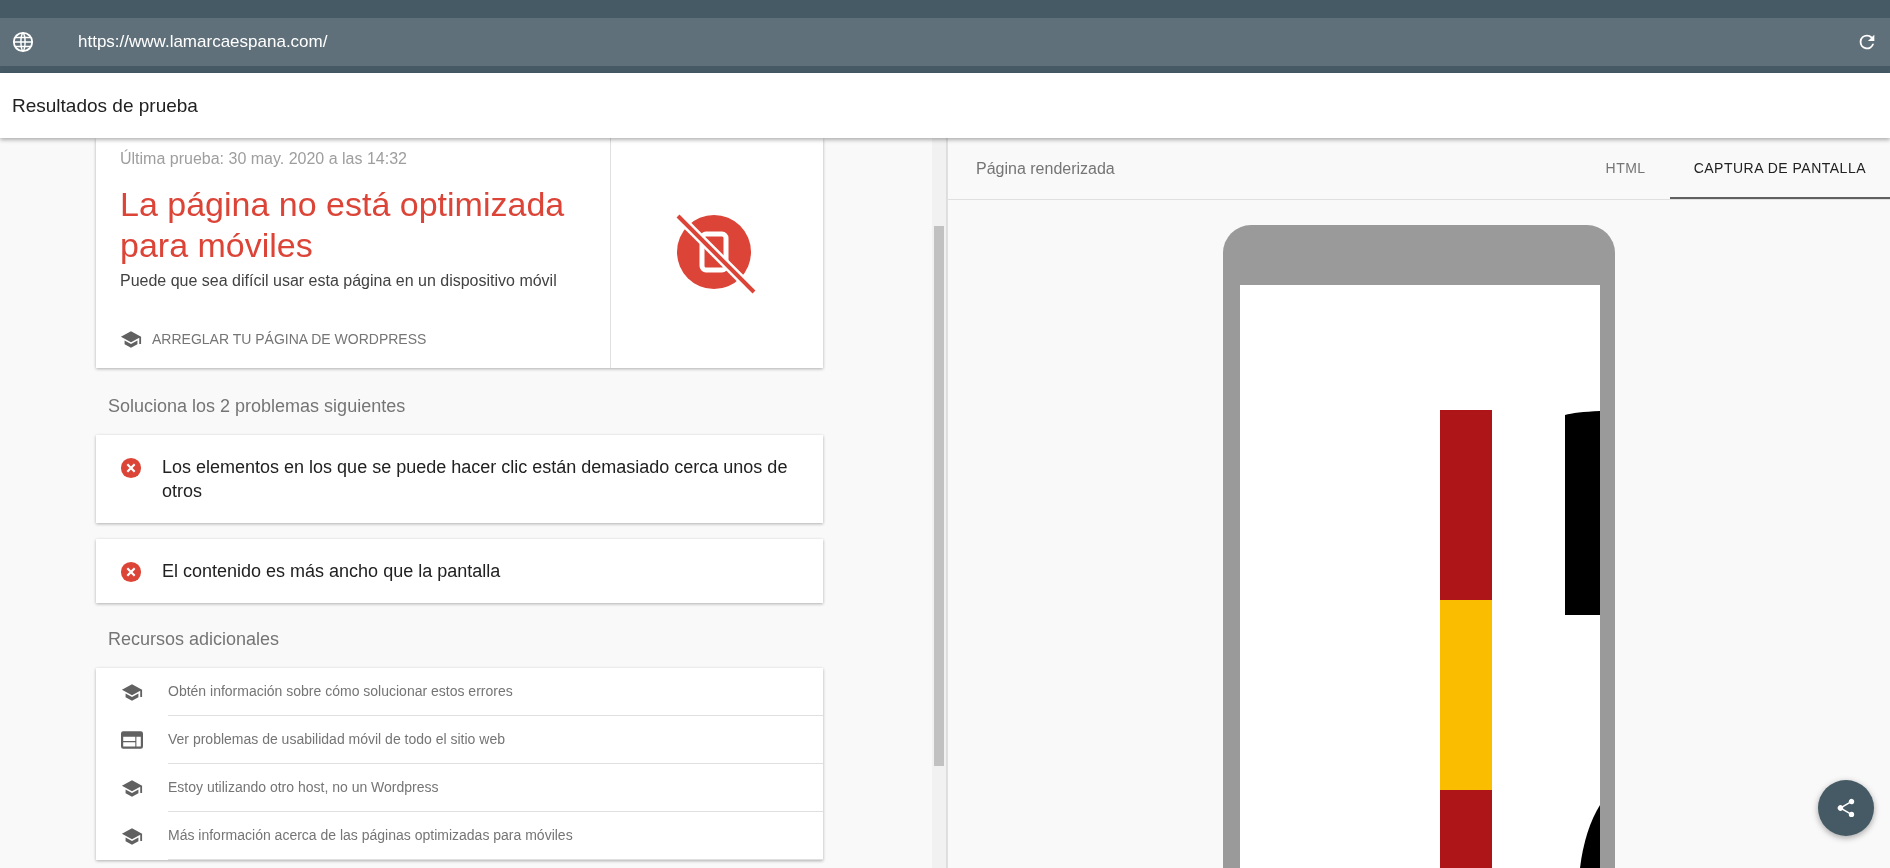 The image size is (1890, 868). What do you see at coordinates (257, 406) in the screenshot?
I see `problems-heading: Soluciona los 2 problemas siguientes` at bounding box center [257, 406].